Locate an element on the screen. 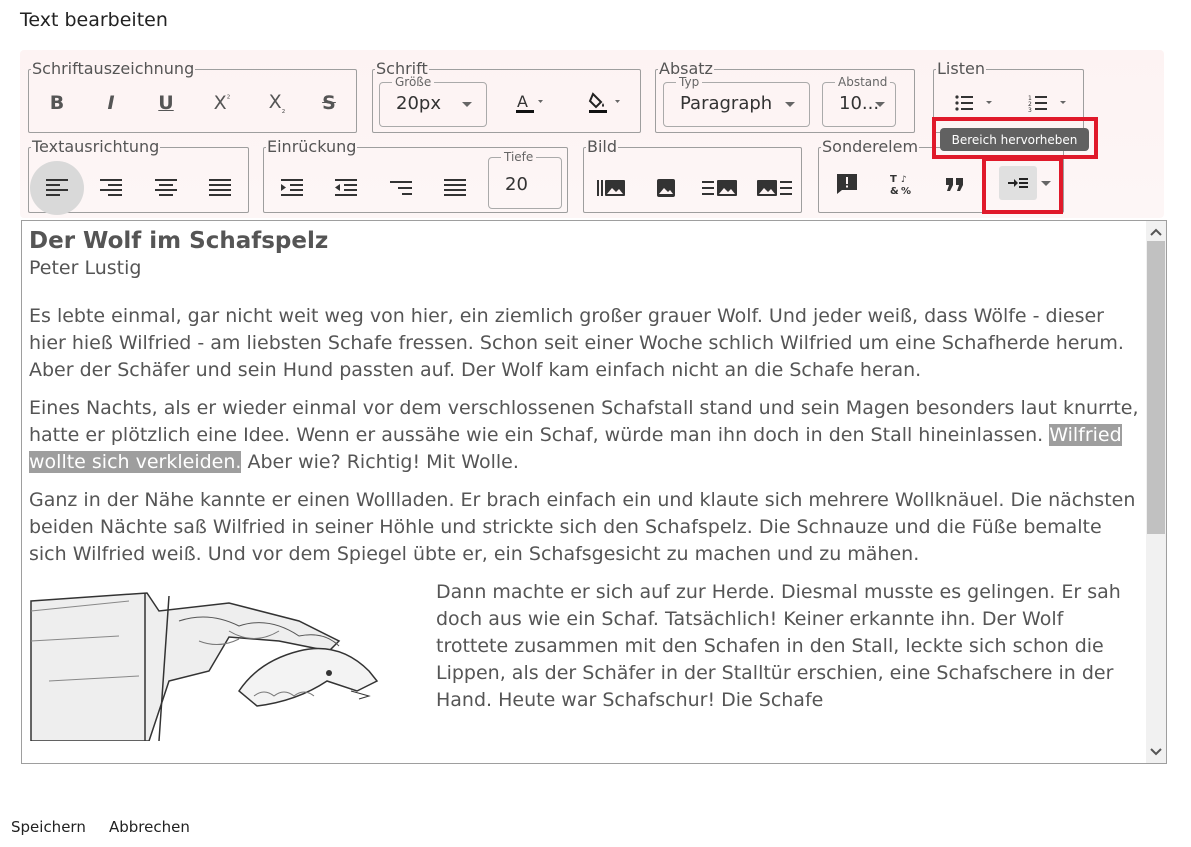 This screenshot has width=1191, height=847. underline-button: U is located at coordinates (166, 103).